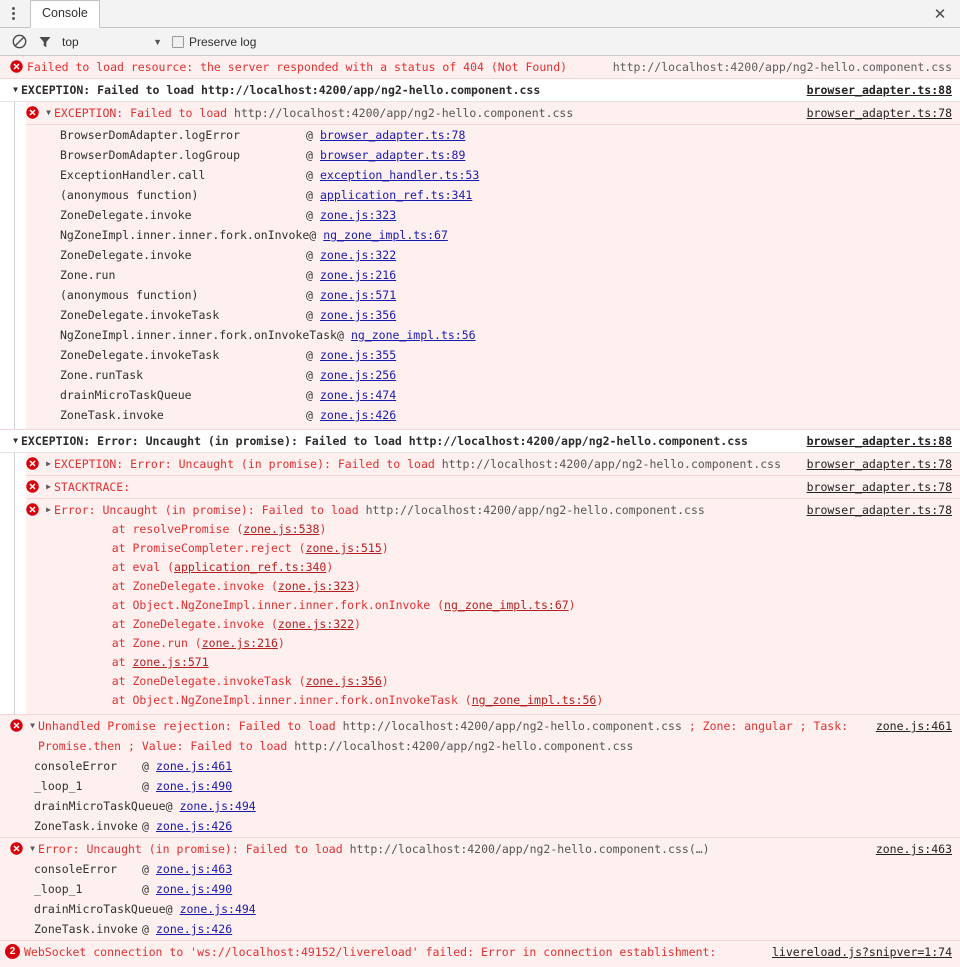  Describe the element at coordinates (178, 41) in the screenshot. I see `preserve-log-checkbox` at that location.